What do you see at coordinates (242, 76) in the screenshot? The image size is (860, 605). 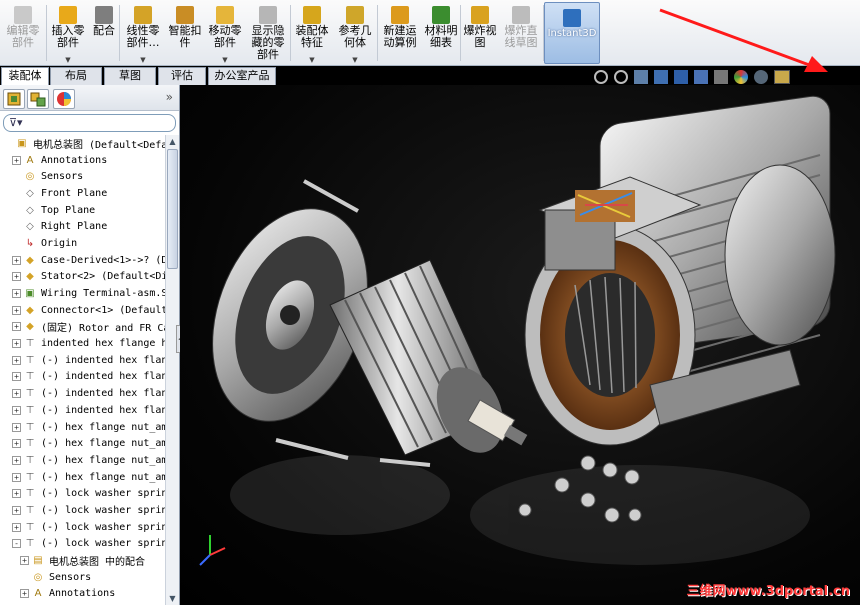 I see `command-tab-4: 办公室产品` at bounding box center [242, 76].